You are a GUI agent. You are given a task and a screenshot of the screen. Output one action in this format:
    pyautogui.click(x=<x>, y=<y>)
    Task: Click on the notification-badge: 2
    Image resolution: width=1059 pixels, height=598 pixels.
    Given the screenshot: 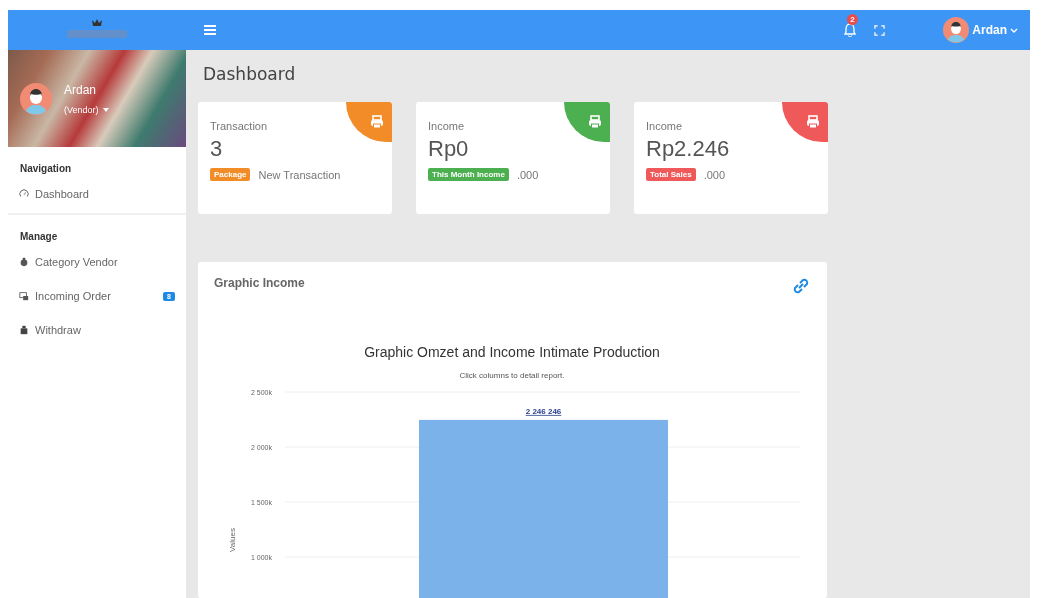 What is the action you would take?
    pyautogui.click(x=852, y=19)
    